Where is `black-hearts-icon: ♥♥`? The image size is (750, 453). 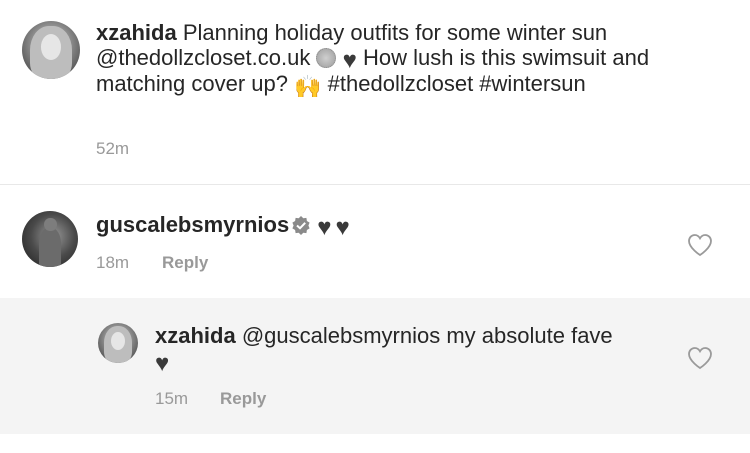 black-hearts-icon: ♥♥ is located at coordinates (335, 227).